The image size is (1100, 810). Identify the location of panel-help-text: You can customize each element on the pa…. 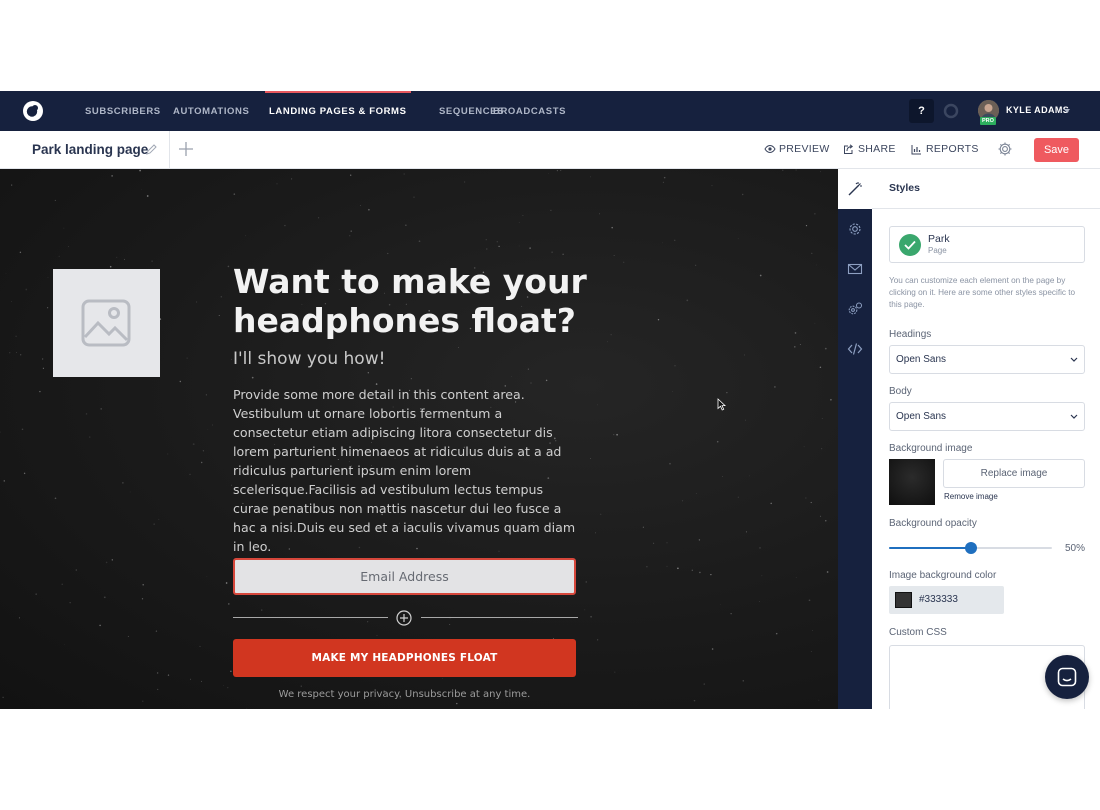
(982, 292).